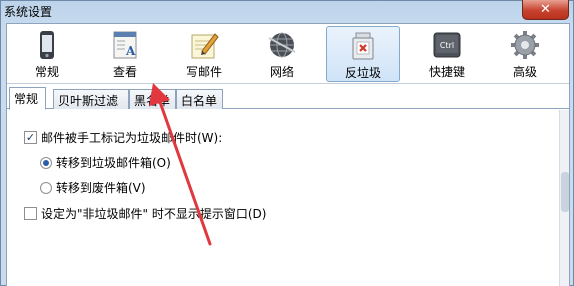  I want to click on ctrl-key-text: Ctrl, so click(447, 45).